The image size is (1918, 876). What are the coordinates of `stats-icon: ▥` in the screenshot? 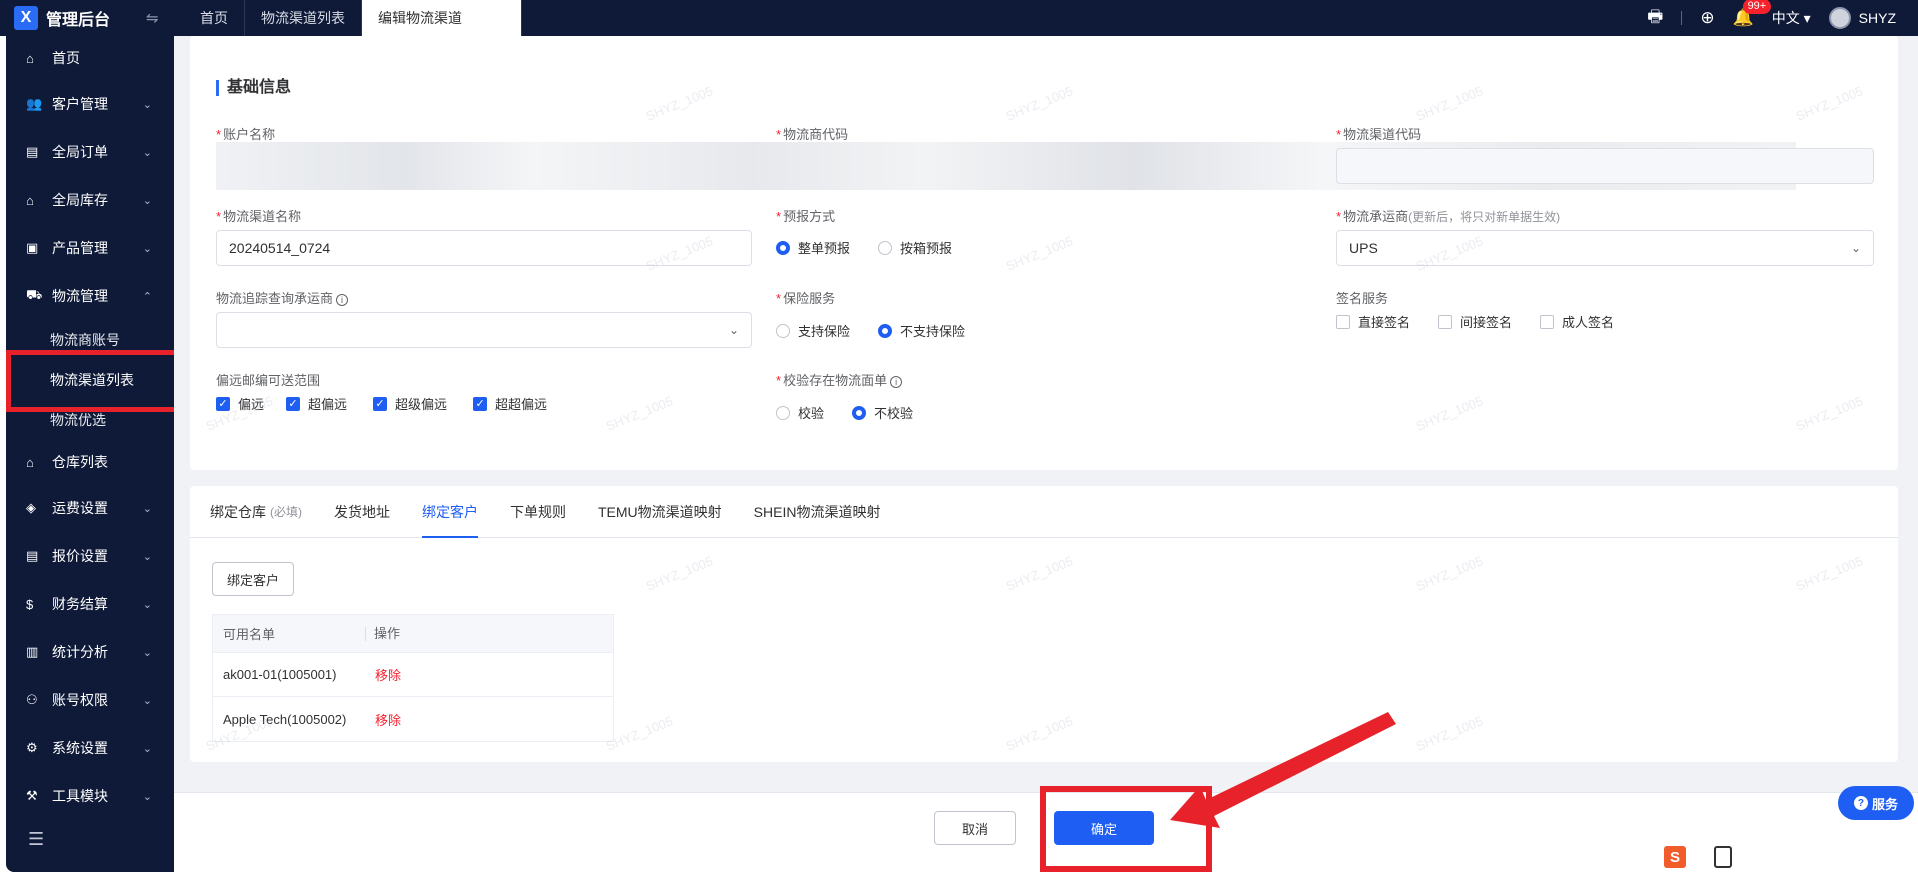 It's located at (32, 651).